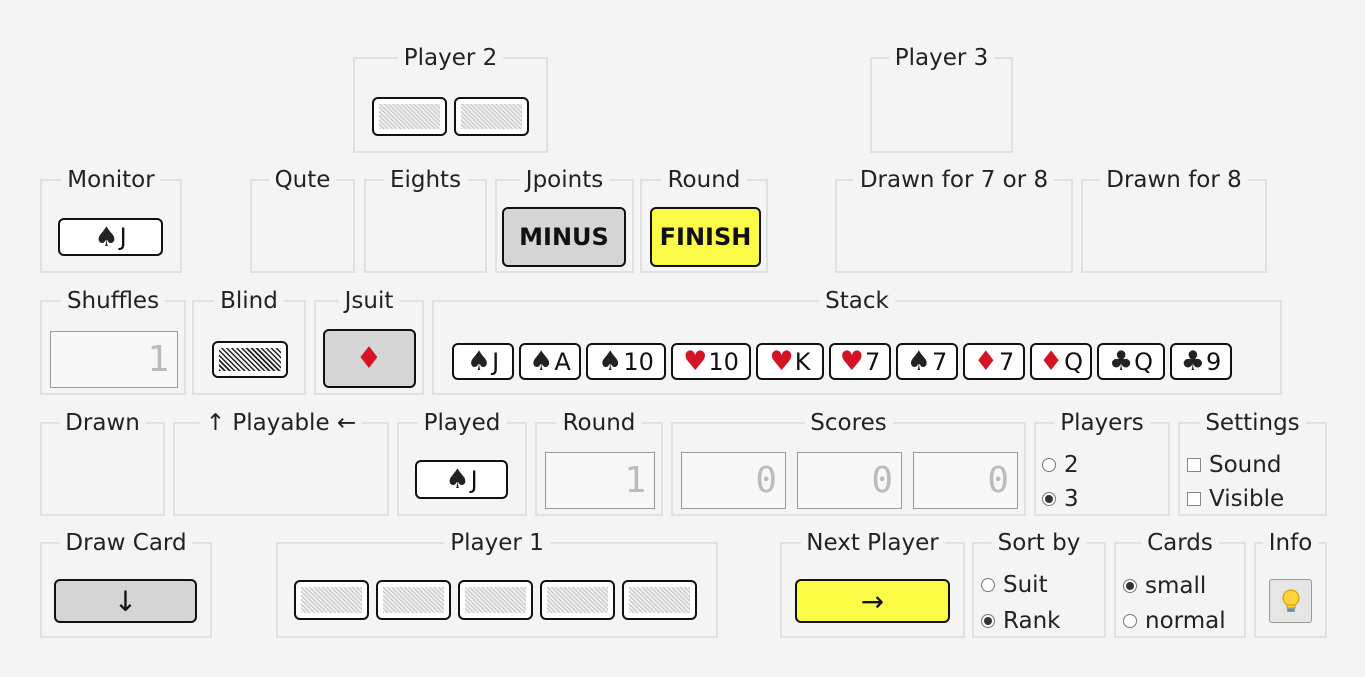 The width and height of the screenshot is (1365, 677). What do you see at coordinates (158, 359) in the screenshot?
I see `shuffles-value: 1` at bounding box center [158, 359].